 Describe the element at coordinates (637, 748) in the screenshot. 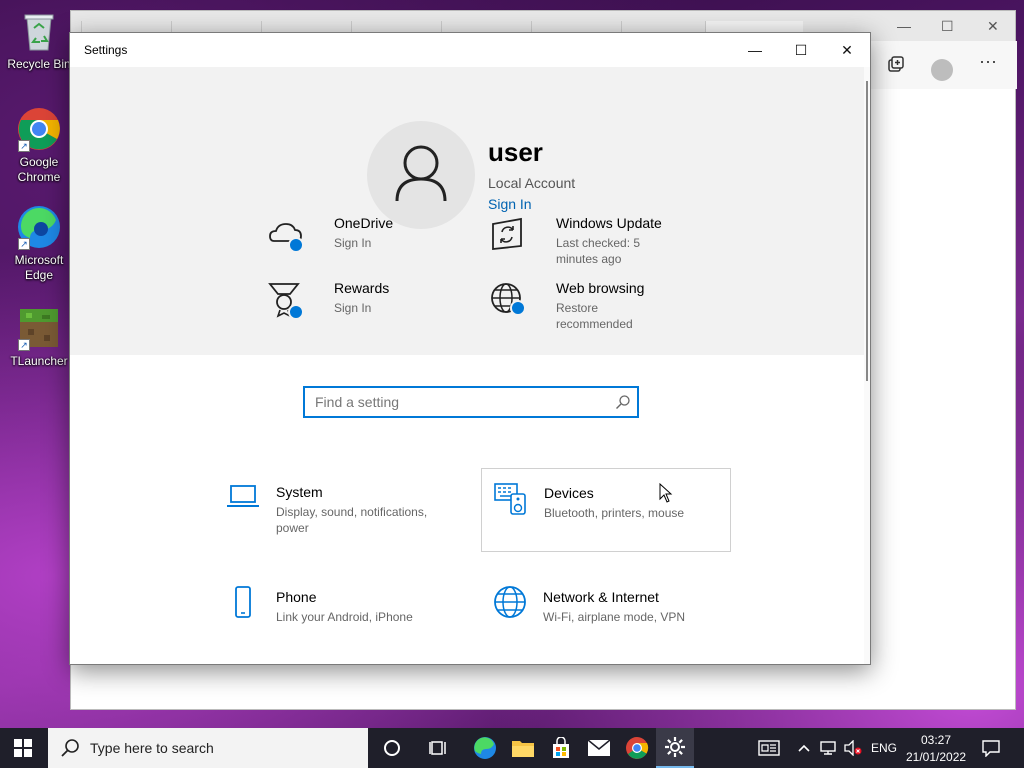

I see `taskbar-chrome` at that location.